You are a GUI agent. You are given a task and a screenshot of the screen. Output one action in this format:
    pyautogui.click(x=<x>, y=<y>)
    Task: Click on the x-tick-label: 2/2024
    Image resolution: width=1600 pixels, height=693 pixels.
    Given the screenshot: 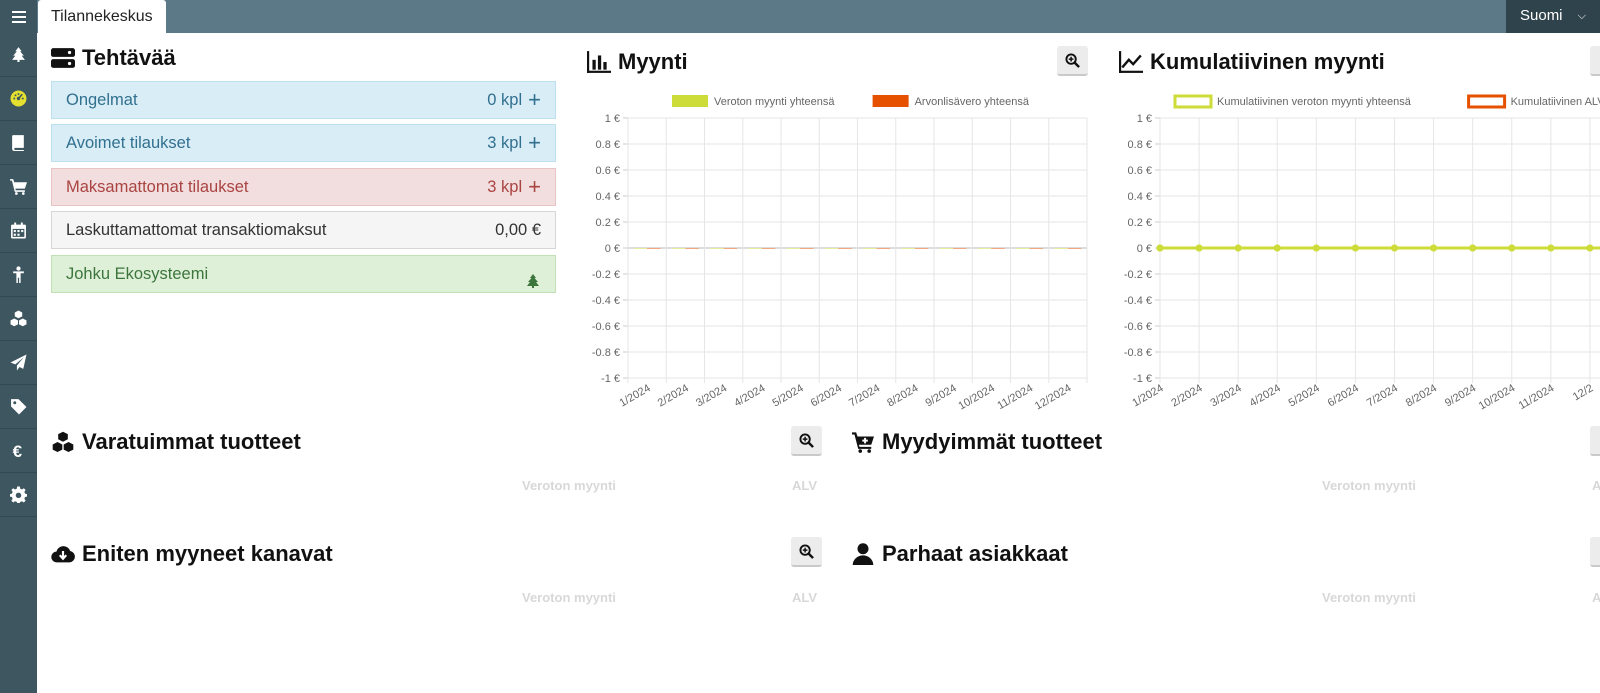 What is the action you would take?
    pyautogui.click(x=673, y=395)
    